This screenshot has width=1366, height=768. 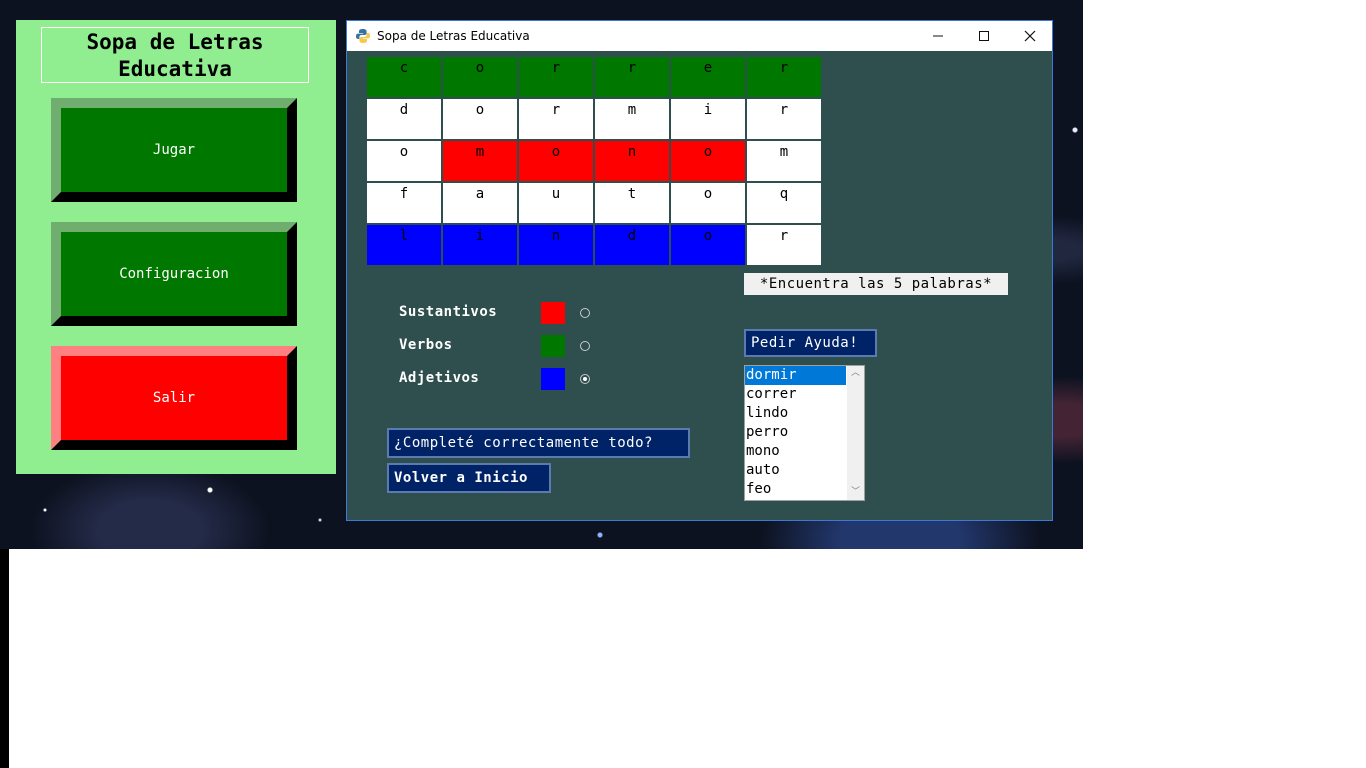 I want to click on word-list-item: mono, so click(x=795, y=451).